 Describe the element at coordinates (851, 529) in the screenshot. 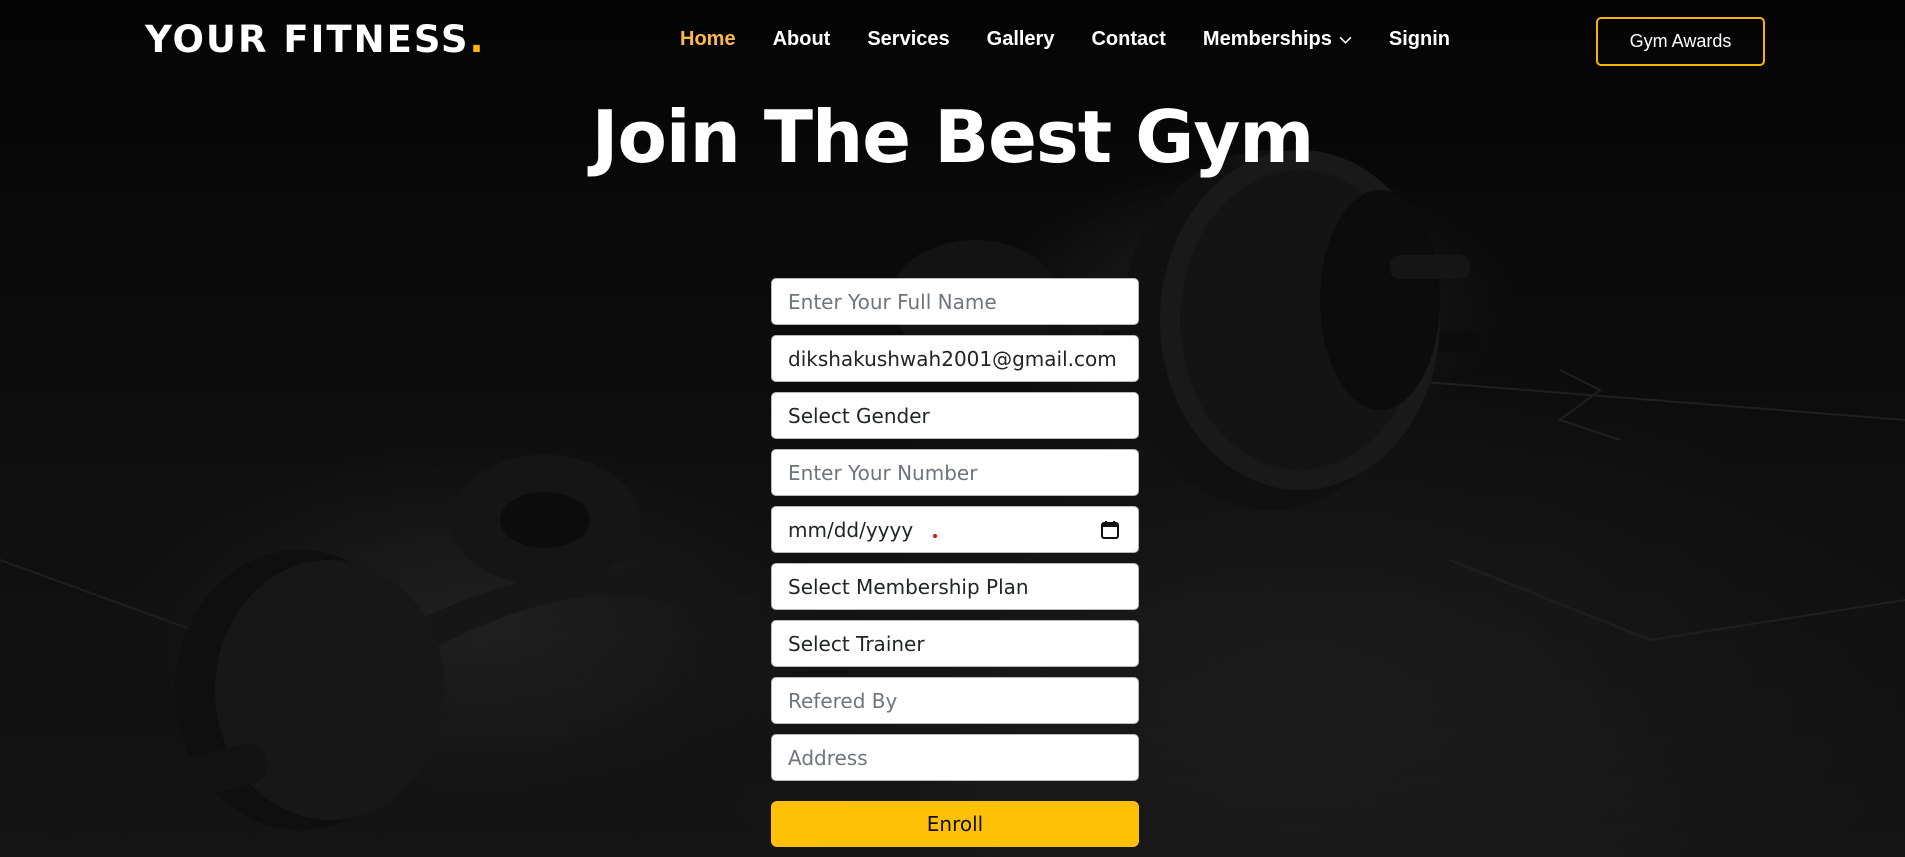

I see `dob-display: mm/dd/yyyy` at that location.